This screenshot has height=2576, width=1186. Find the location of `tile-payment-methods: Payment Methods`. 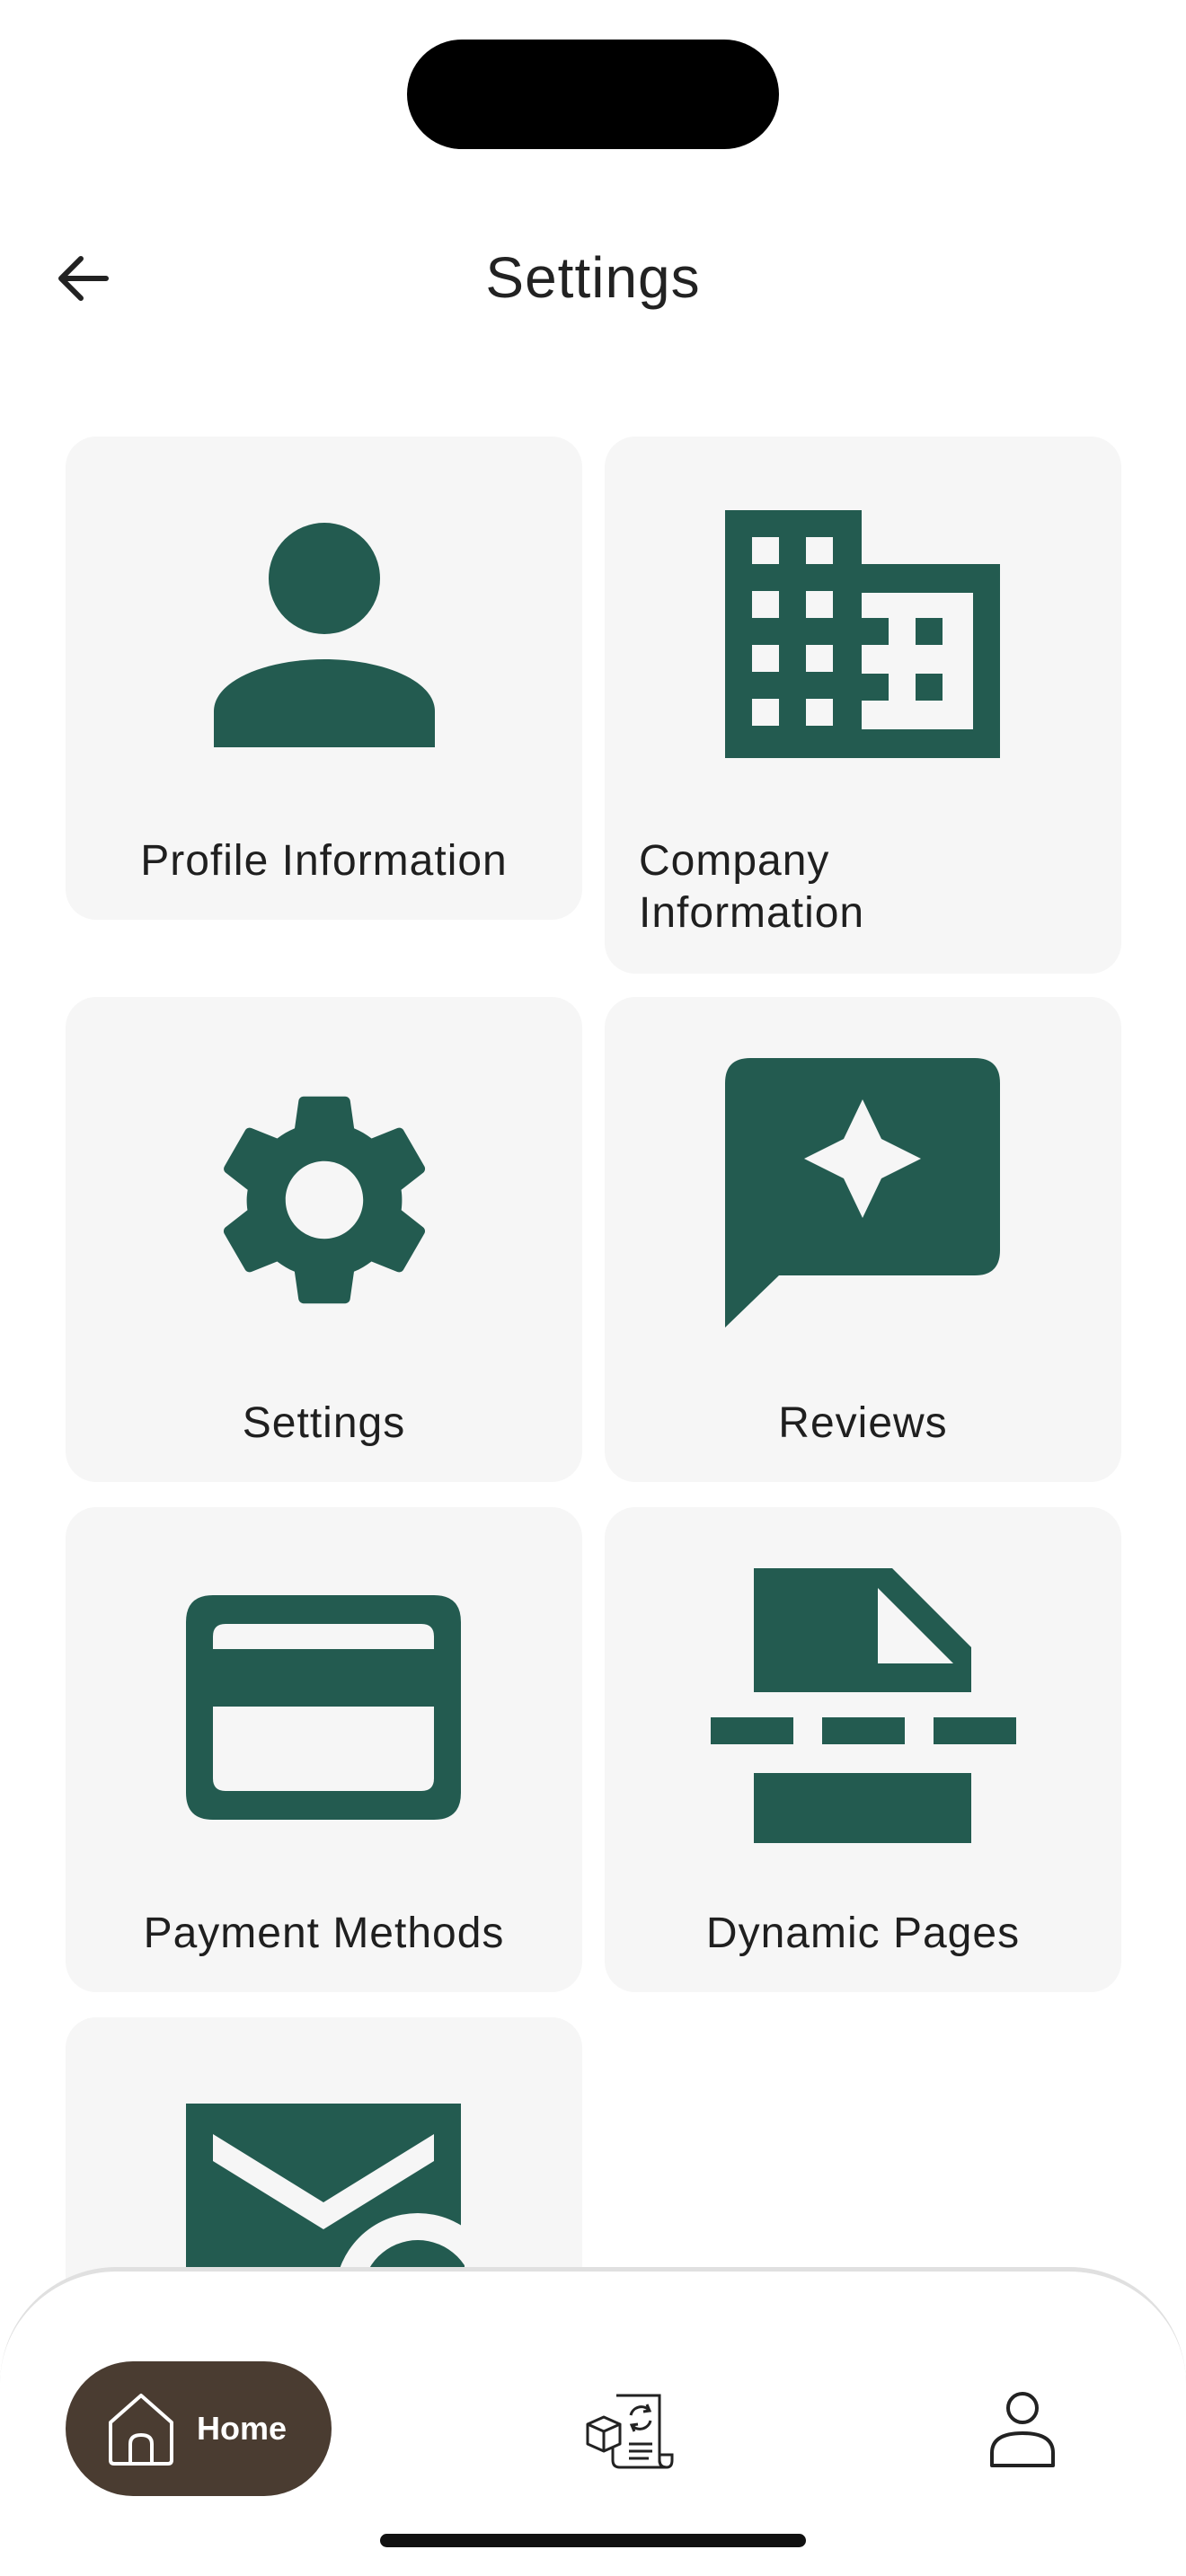

tile-payment-methods: Payment Methods is located at coordinates (324, 1749).